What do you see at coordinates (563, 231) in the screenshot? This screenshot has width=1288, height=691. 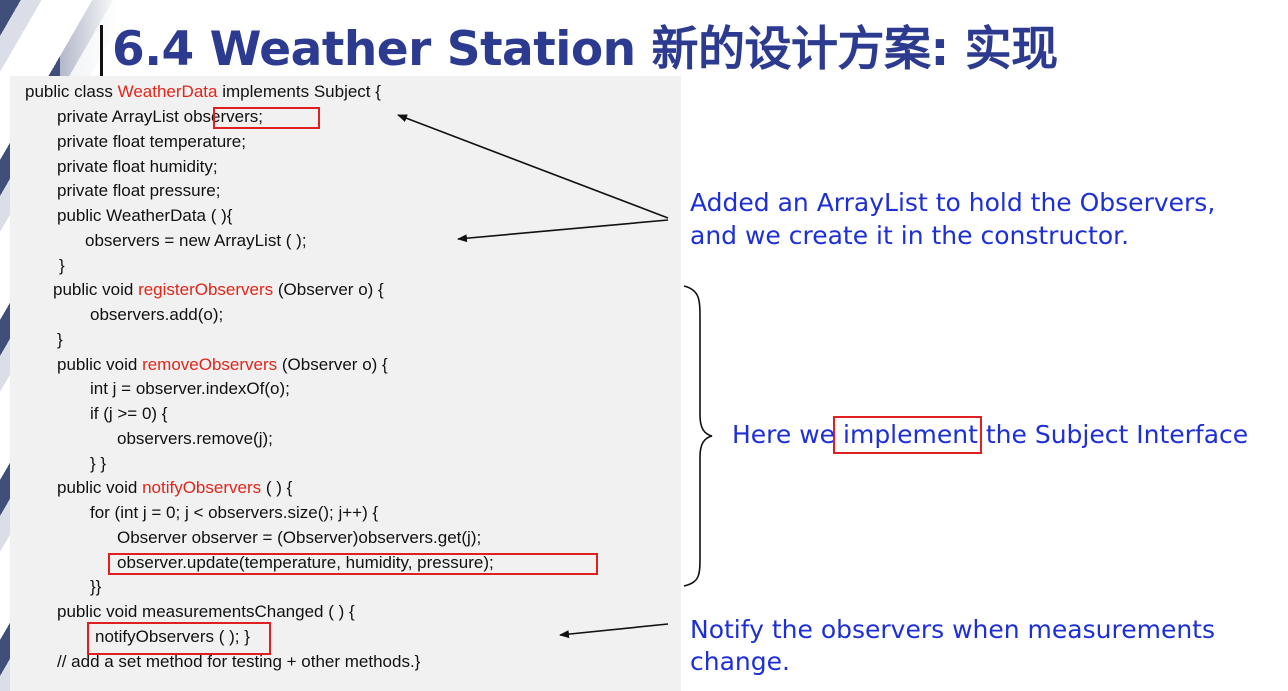 I see `arrow-to-constructor` at bounding box center [563, 231].